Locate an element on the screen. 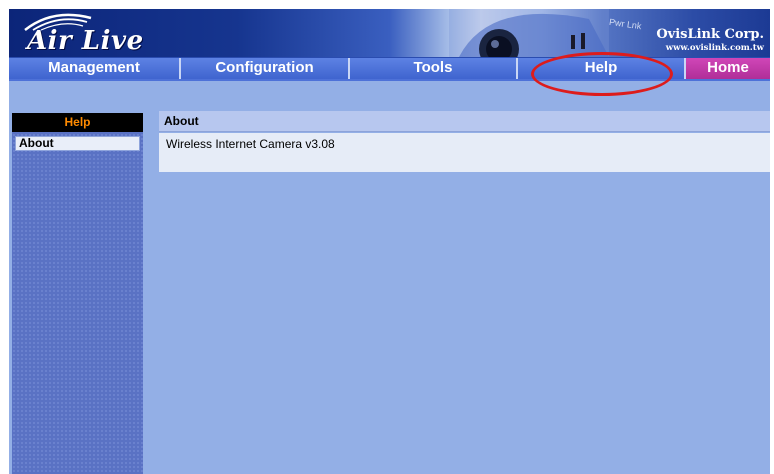  airlive-logo: Air Live is located at coordinates (85, 41).